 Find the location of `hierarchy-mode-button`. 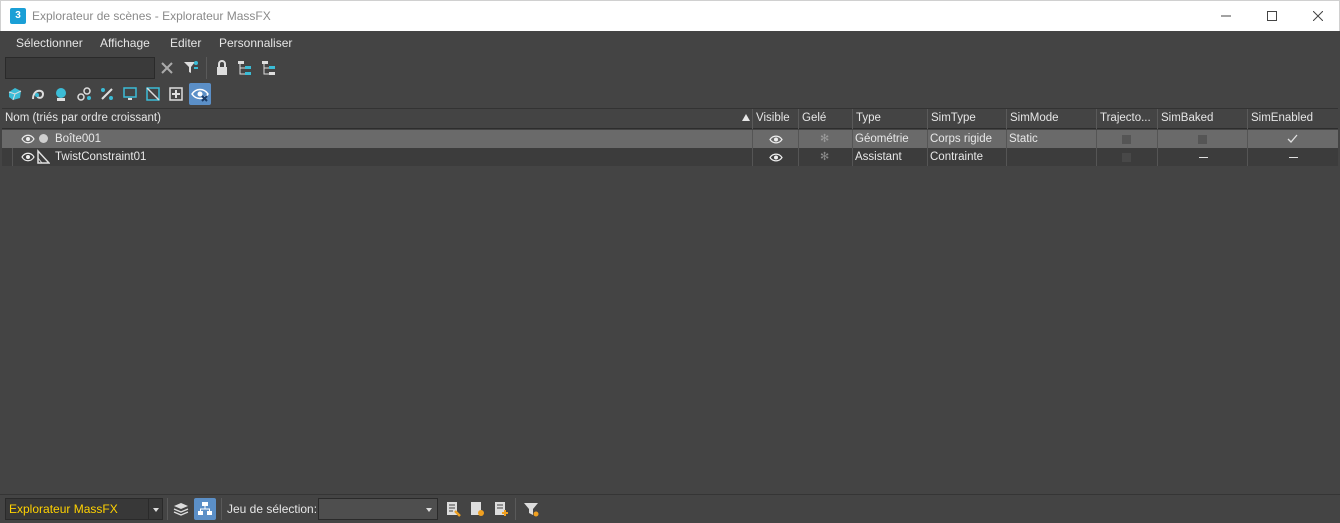

hierarchy-mode-button is located at coordinates (205, 509).